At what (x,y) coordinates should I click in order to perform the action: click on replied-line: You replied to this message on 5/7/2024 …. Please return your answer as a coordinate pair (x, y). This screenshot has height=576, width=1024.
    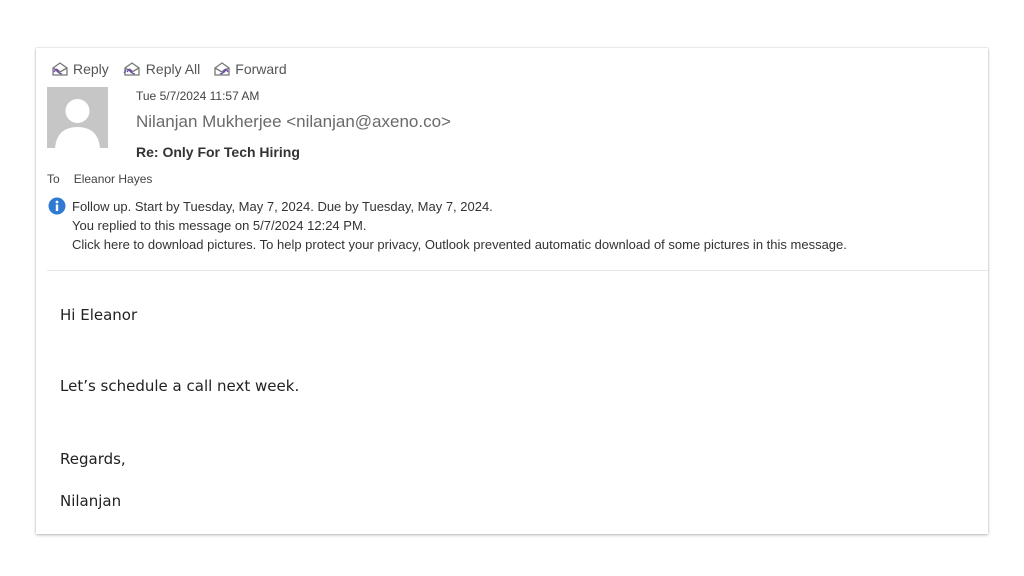
    Looking at the image, I should click on (219, 225).